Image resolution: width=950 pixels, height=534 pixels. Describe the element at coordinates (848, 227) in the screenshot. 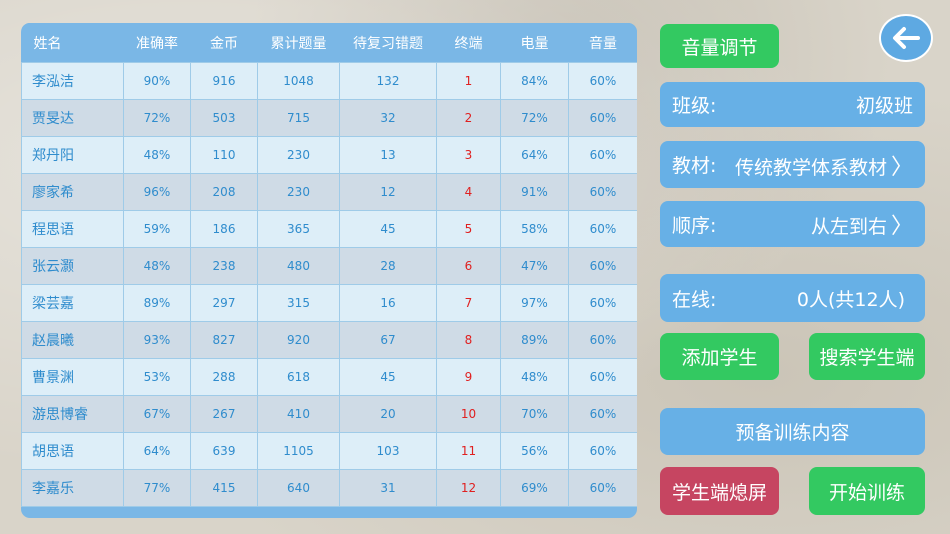

I see `order-value: 从左到右` at that location.